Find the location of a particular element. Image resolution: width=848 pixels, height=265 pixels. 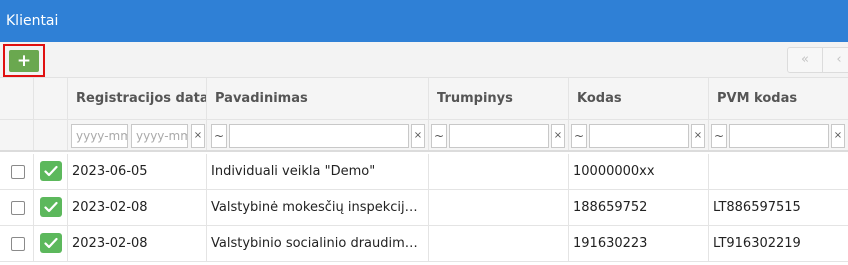

code-filter-input is located at coordinates (639, 136).